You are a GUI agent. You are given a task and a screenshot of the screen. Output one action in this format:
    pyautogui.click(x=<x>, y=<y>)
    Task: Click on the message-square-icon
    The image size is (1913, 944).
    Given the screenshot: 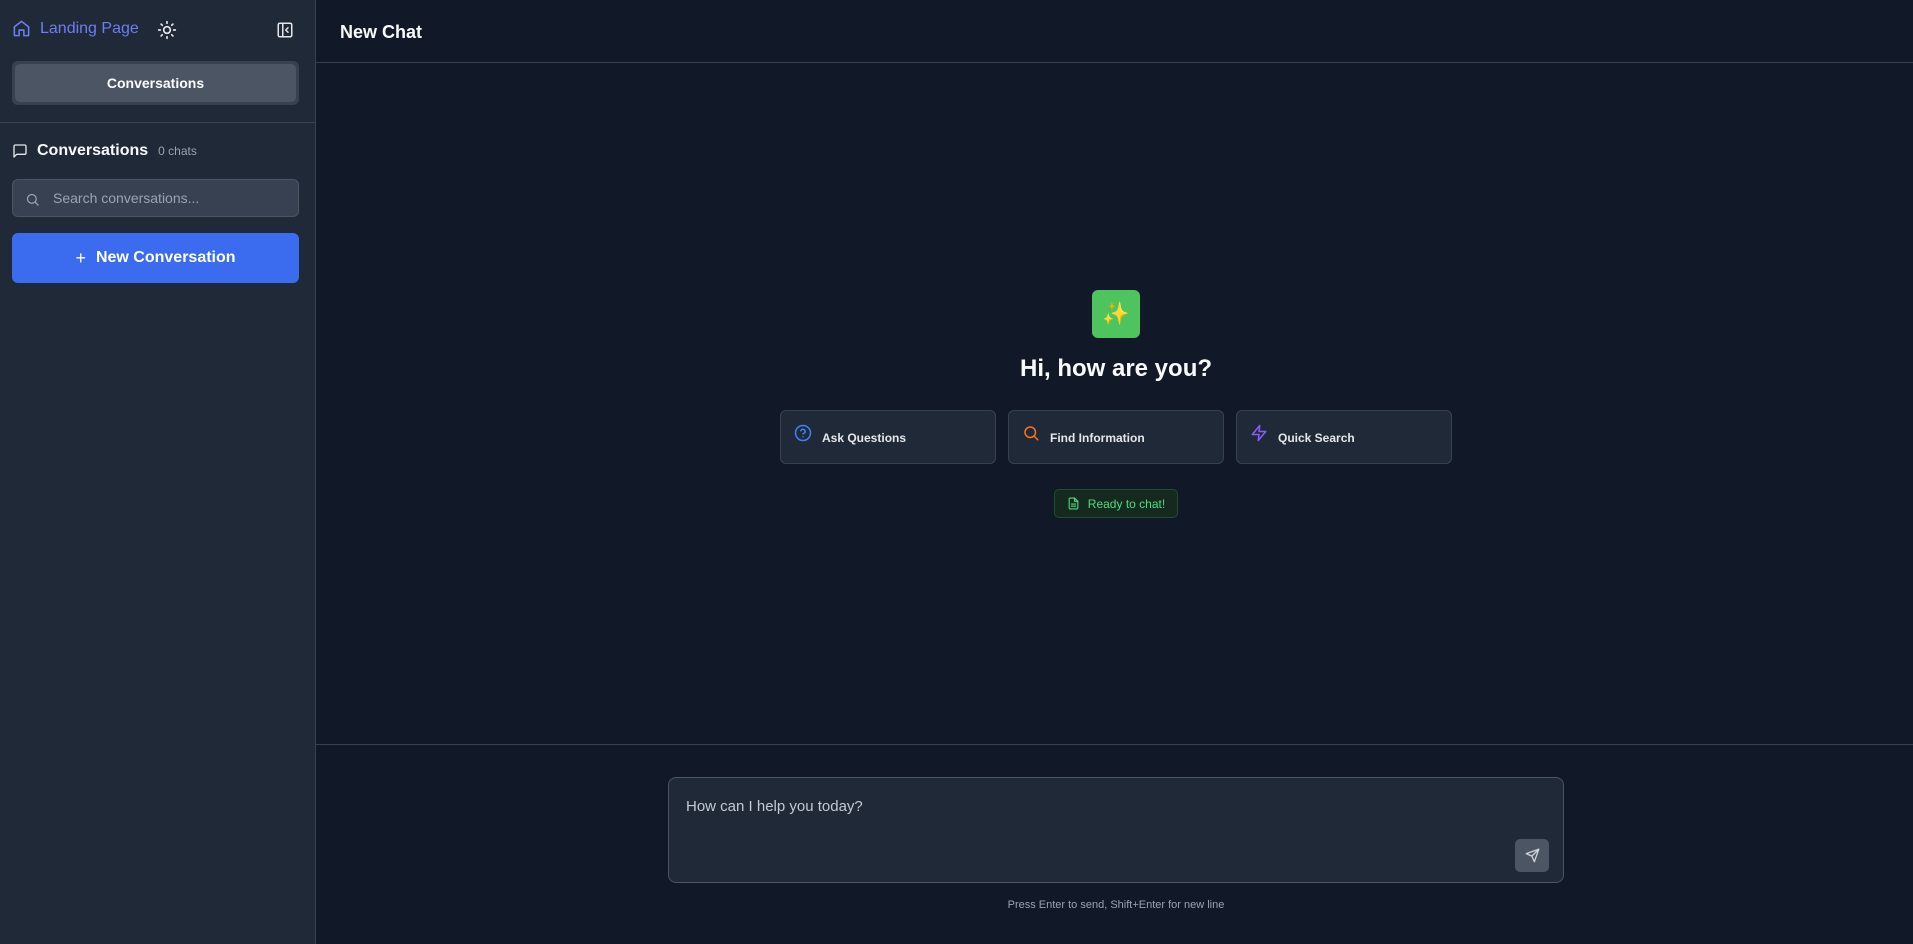 What is the action you would take?
    pyautogui.click(x=20, y=151)
    